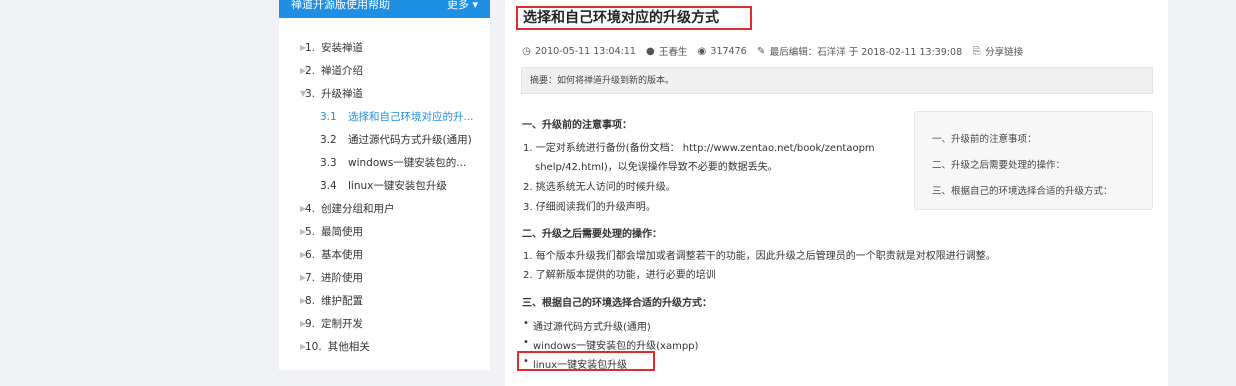 Image resolution: width=1236 pixels, height=386 pixels. Describe the element at coordinates (384, 47) in the screenshot. I see `toc-item-1: ▶ 1. 安装禅道` at that location.